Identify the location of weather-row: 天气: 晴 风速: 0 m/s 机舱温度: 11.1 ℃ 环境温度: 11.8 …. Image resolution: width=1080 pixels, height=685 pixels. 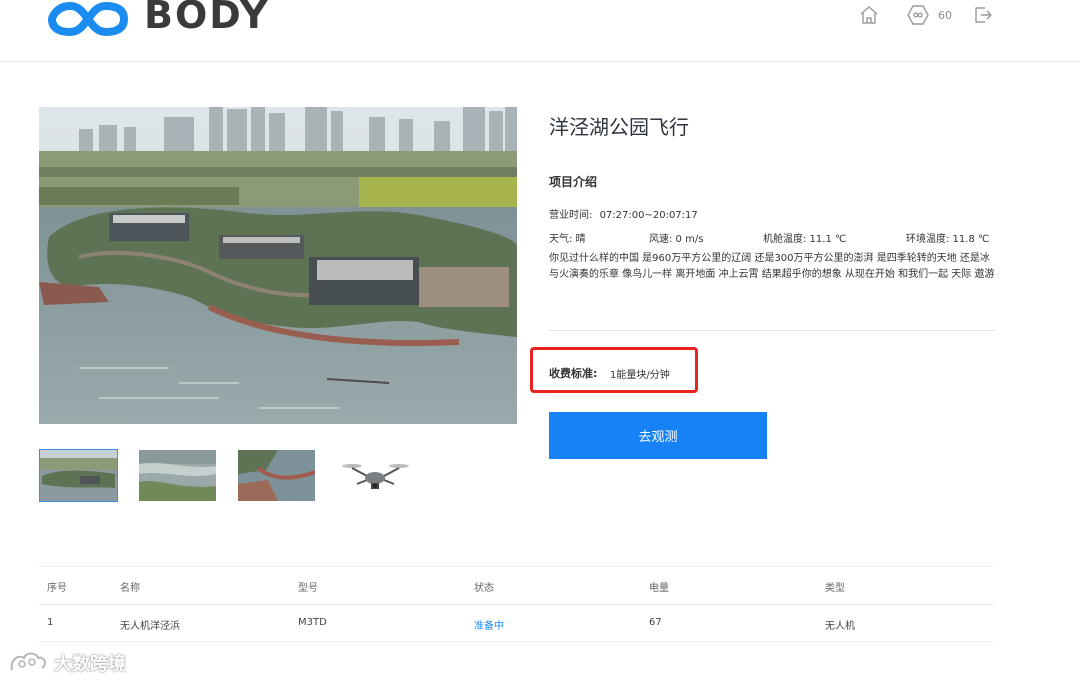
(772, 237).